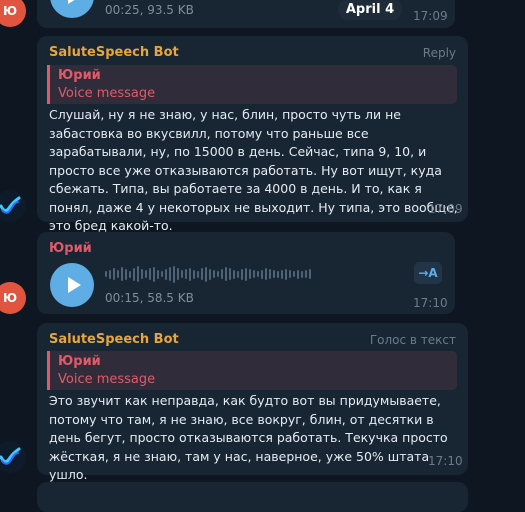  Describe the element at coordinates (70, 248) in the screenshot. I see `sender-name: Юрий` at that location.